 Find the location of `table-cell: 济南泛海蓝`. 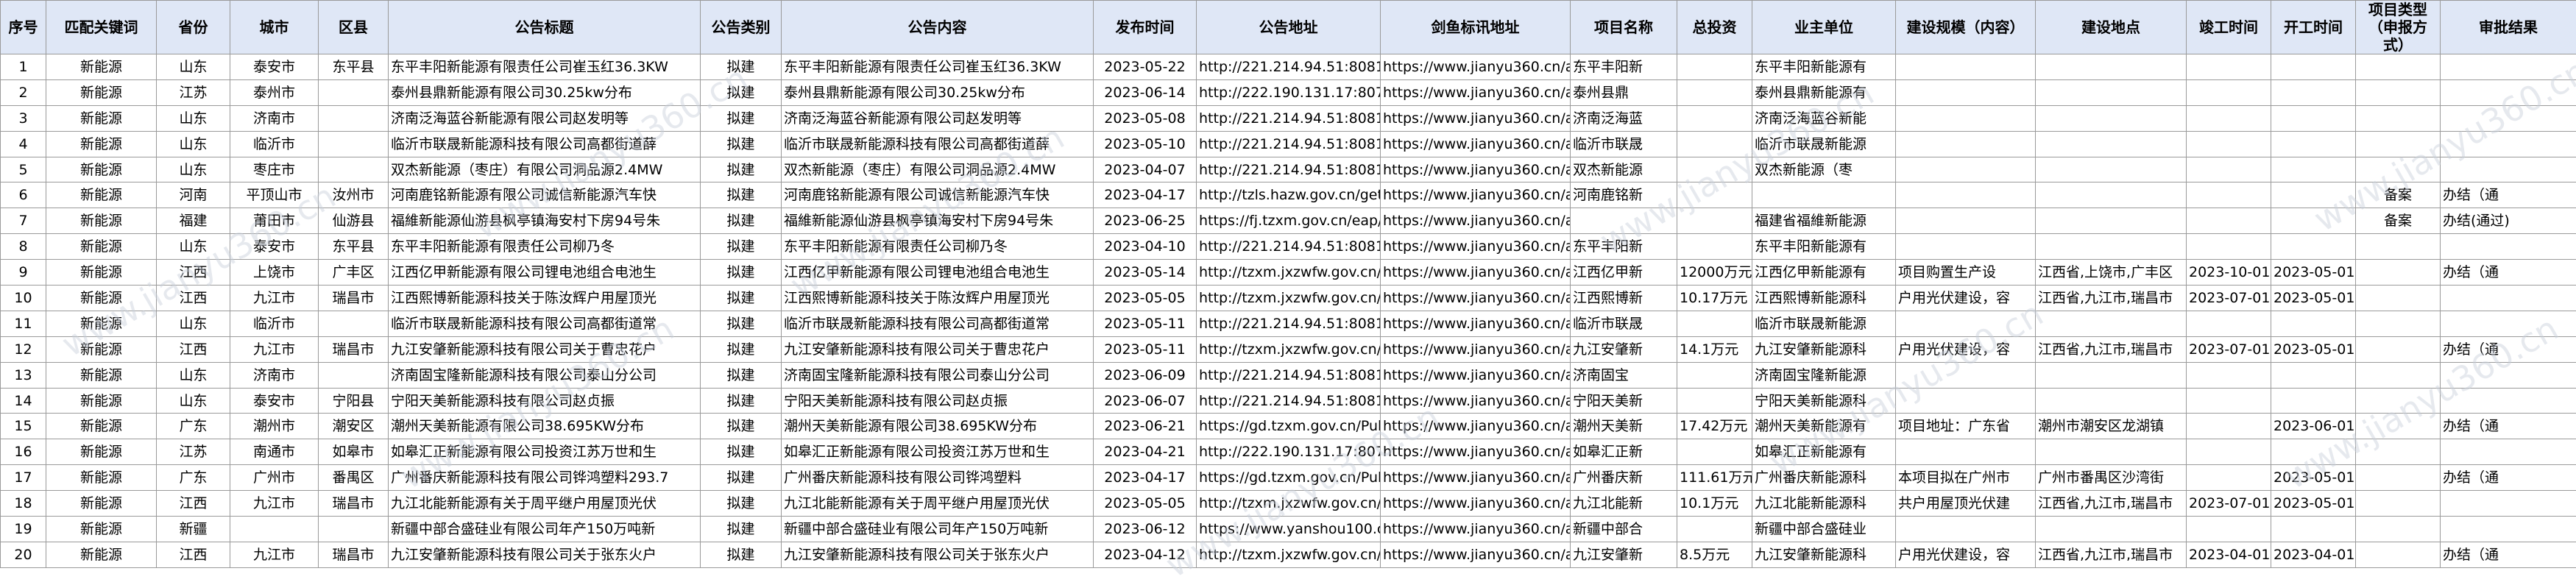

table-cell: 济南泛海蓝 is located at coordinates (1624, 118).